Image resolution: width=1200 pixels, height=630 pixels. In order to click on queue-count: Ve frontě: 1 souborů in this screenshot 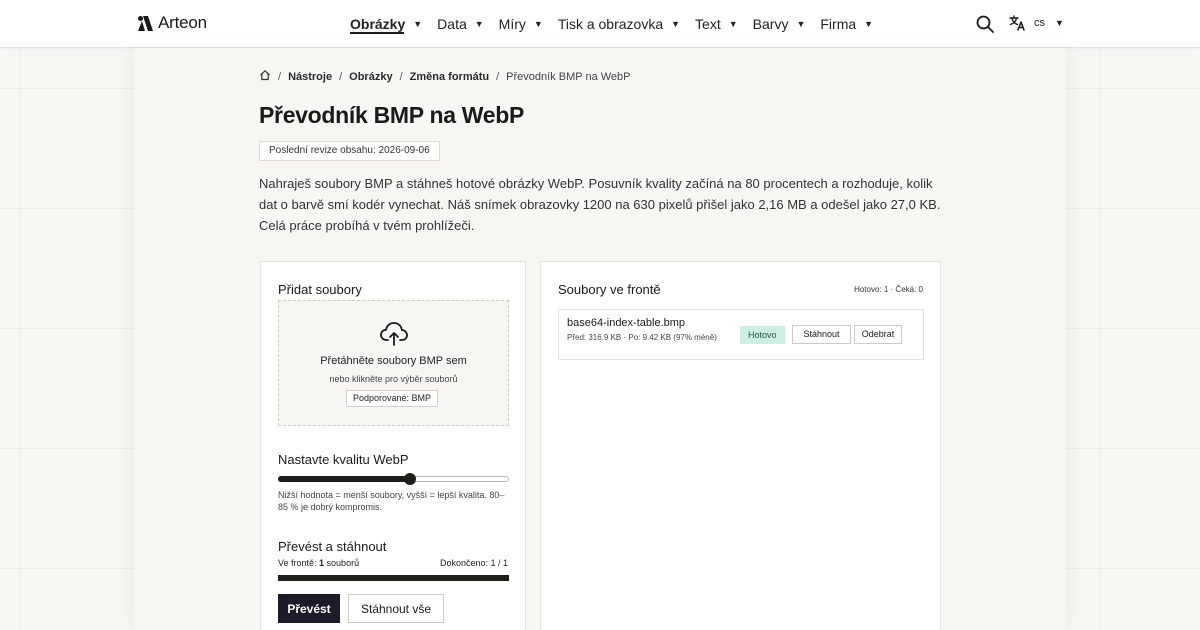, I will do `click(318, 563)`.